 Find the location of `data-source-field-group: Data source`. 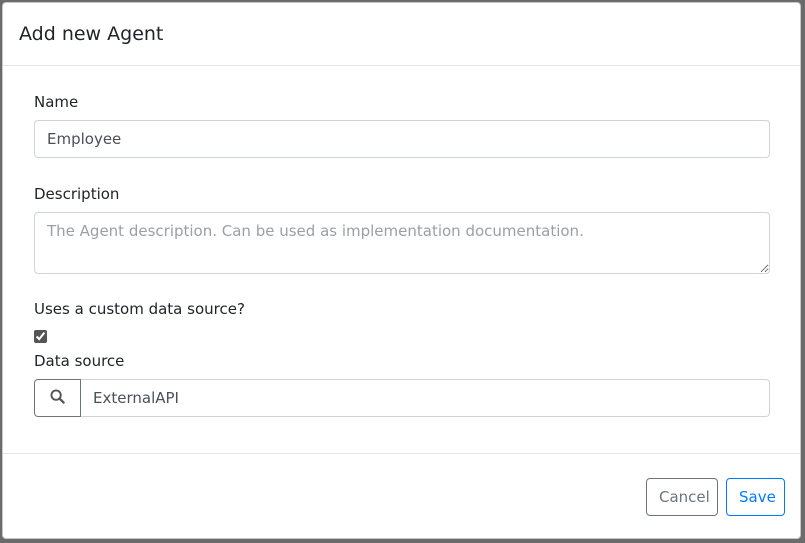

data-source-field-group: Data source is located at coordinates (402, 384).